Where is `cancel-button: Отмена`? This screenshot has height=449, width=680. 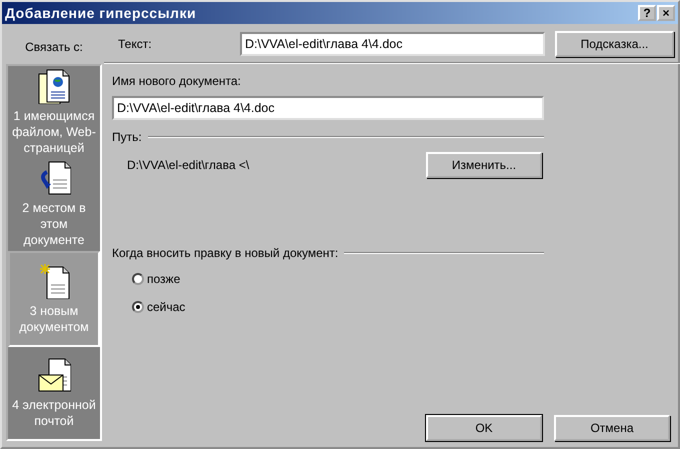 cancel-button: Отмена is located at coordinates (612, 428).